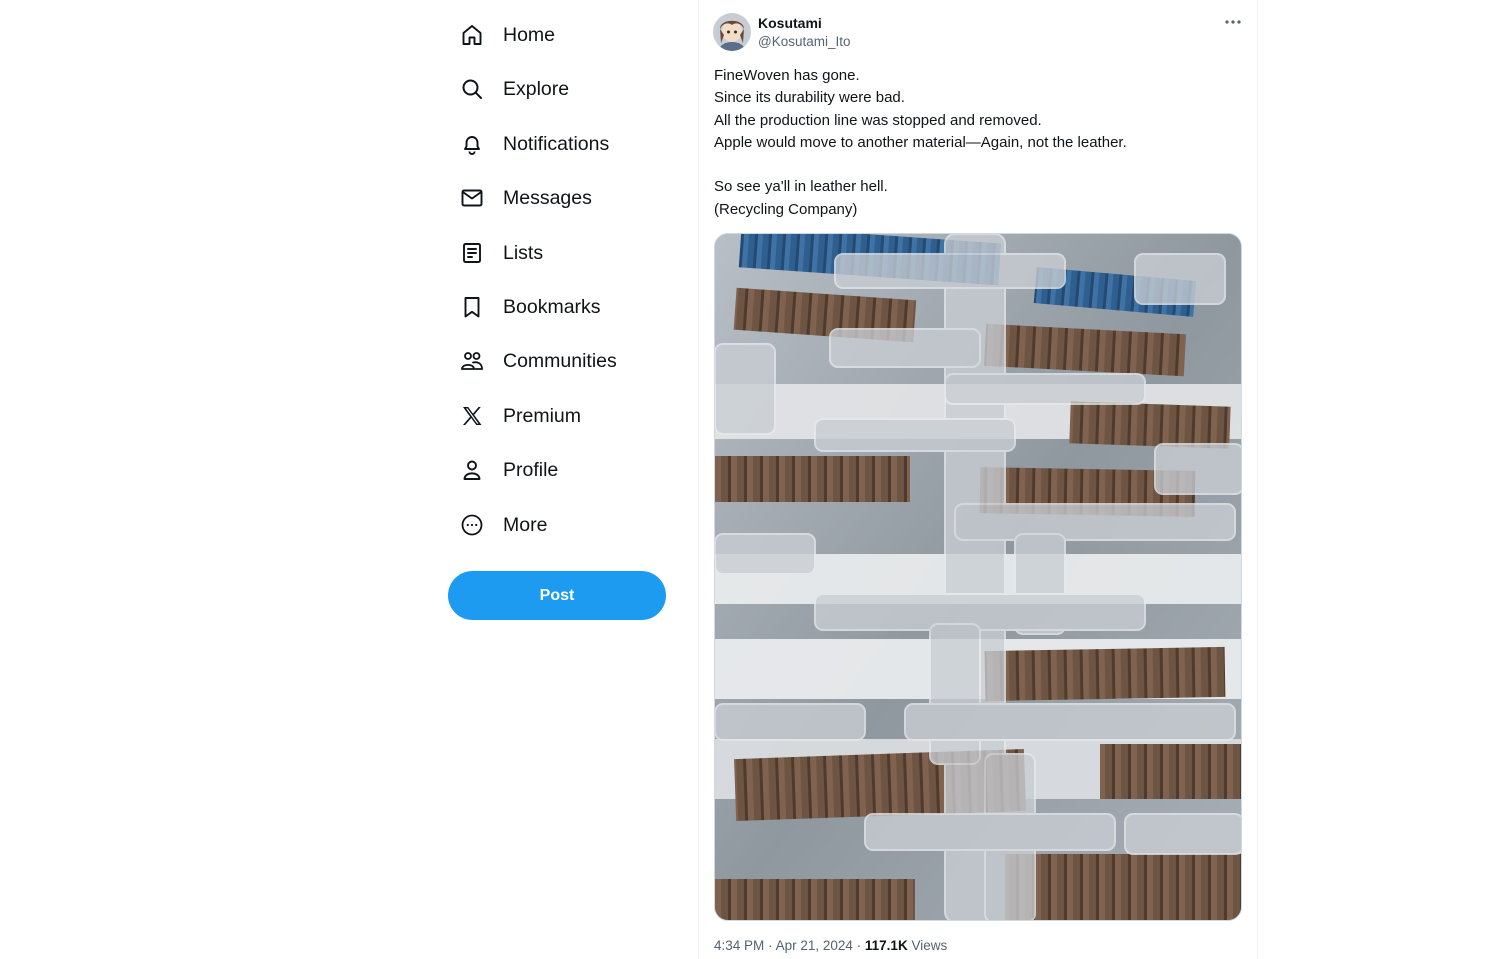  What do you see at coordinates (557, 595) in the screenshot?
I see `post-button: Post` at bounding box center [557, 595].